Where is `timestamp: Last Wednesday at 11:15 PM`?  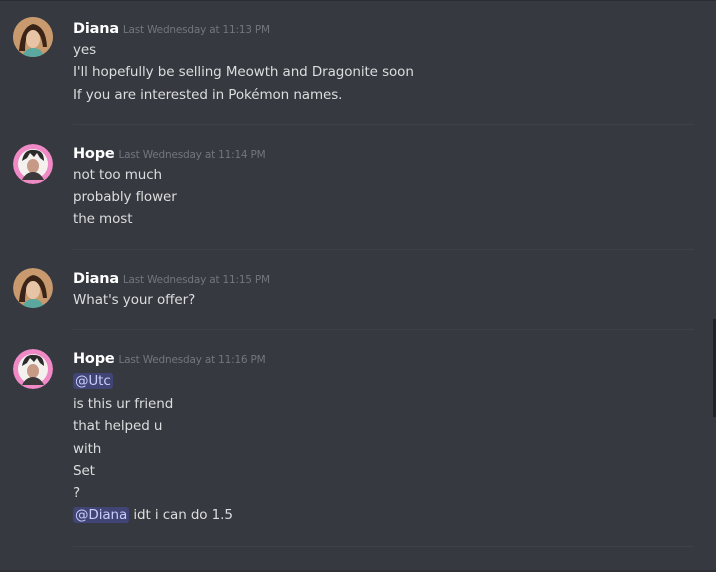 timestamp: Last Wednesday at 11:15 PM is located at coordinates (196, 280).